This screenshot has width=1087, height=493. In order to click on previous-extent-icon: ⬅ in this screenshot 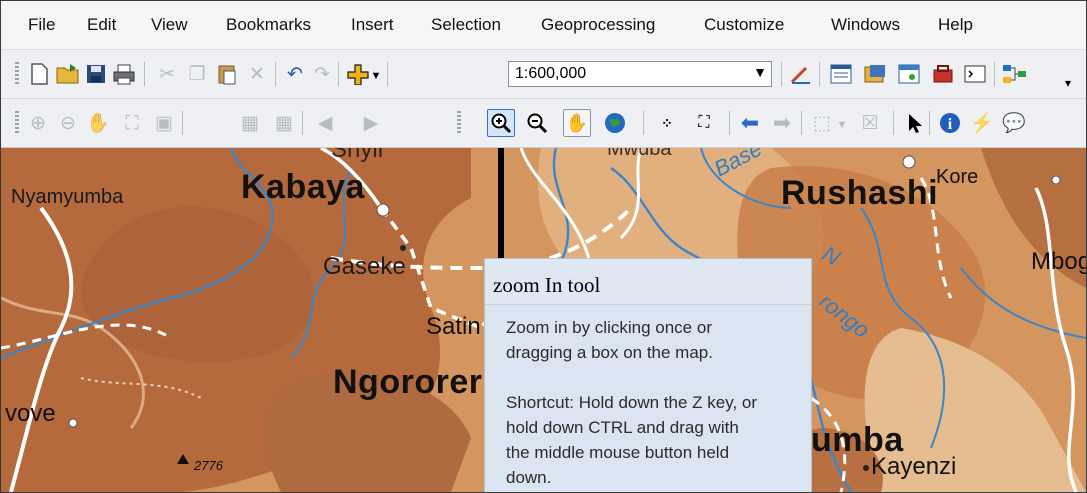, I will do `click(750, 123)`.